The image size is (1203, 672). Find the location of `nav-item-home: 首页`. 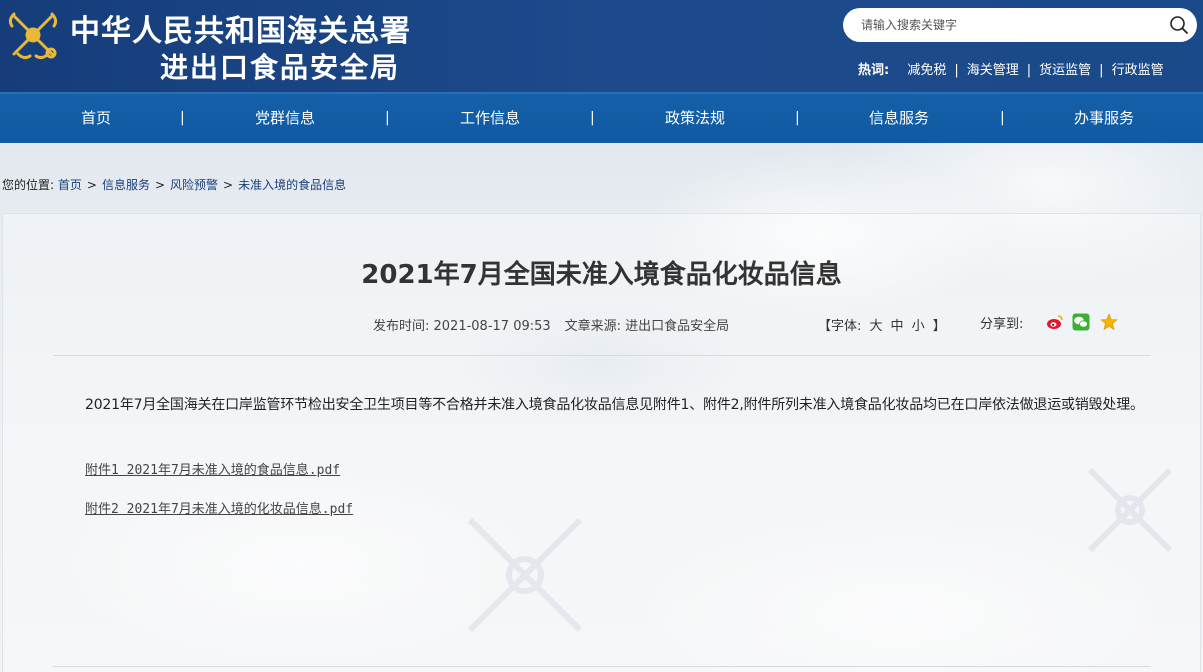

nav-item-home: 首页 is located at coordinates (96, 118).